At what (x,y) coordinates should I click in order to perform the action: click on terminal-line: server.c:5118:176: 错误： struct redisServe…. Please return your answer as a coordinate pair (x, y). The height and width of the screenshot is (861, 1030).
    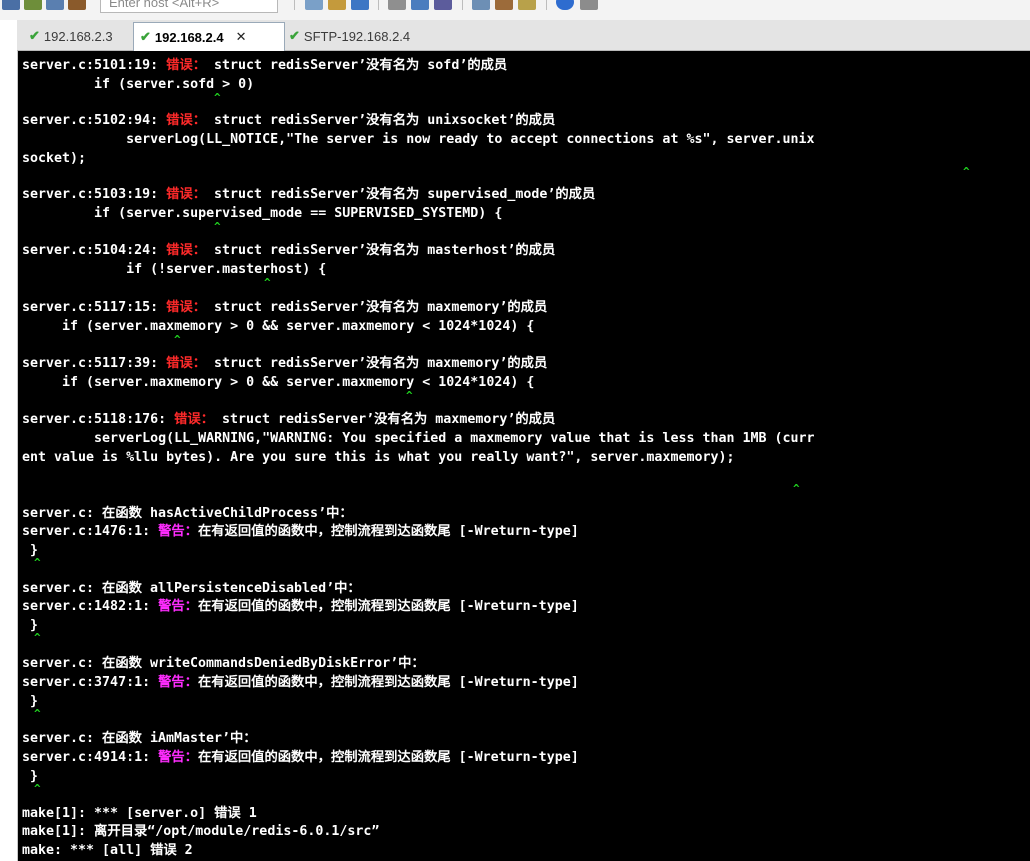
    Looking at the image, I should click on (289, 419).